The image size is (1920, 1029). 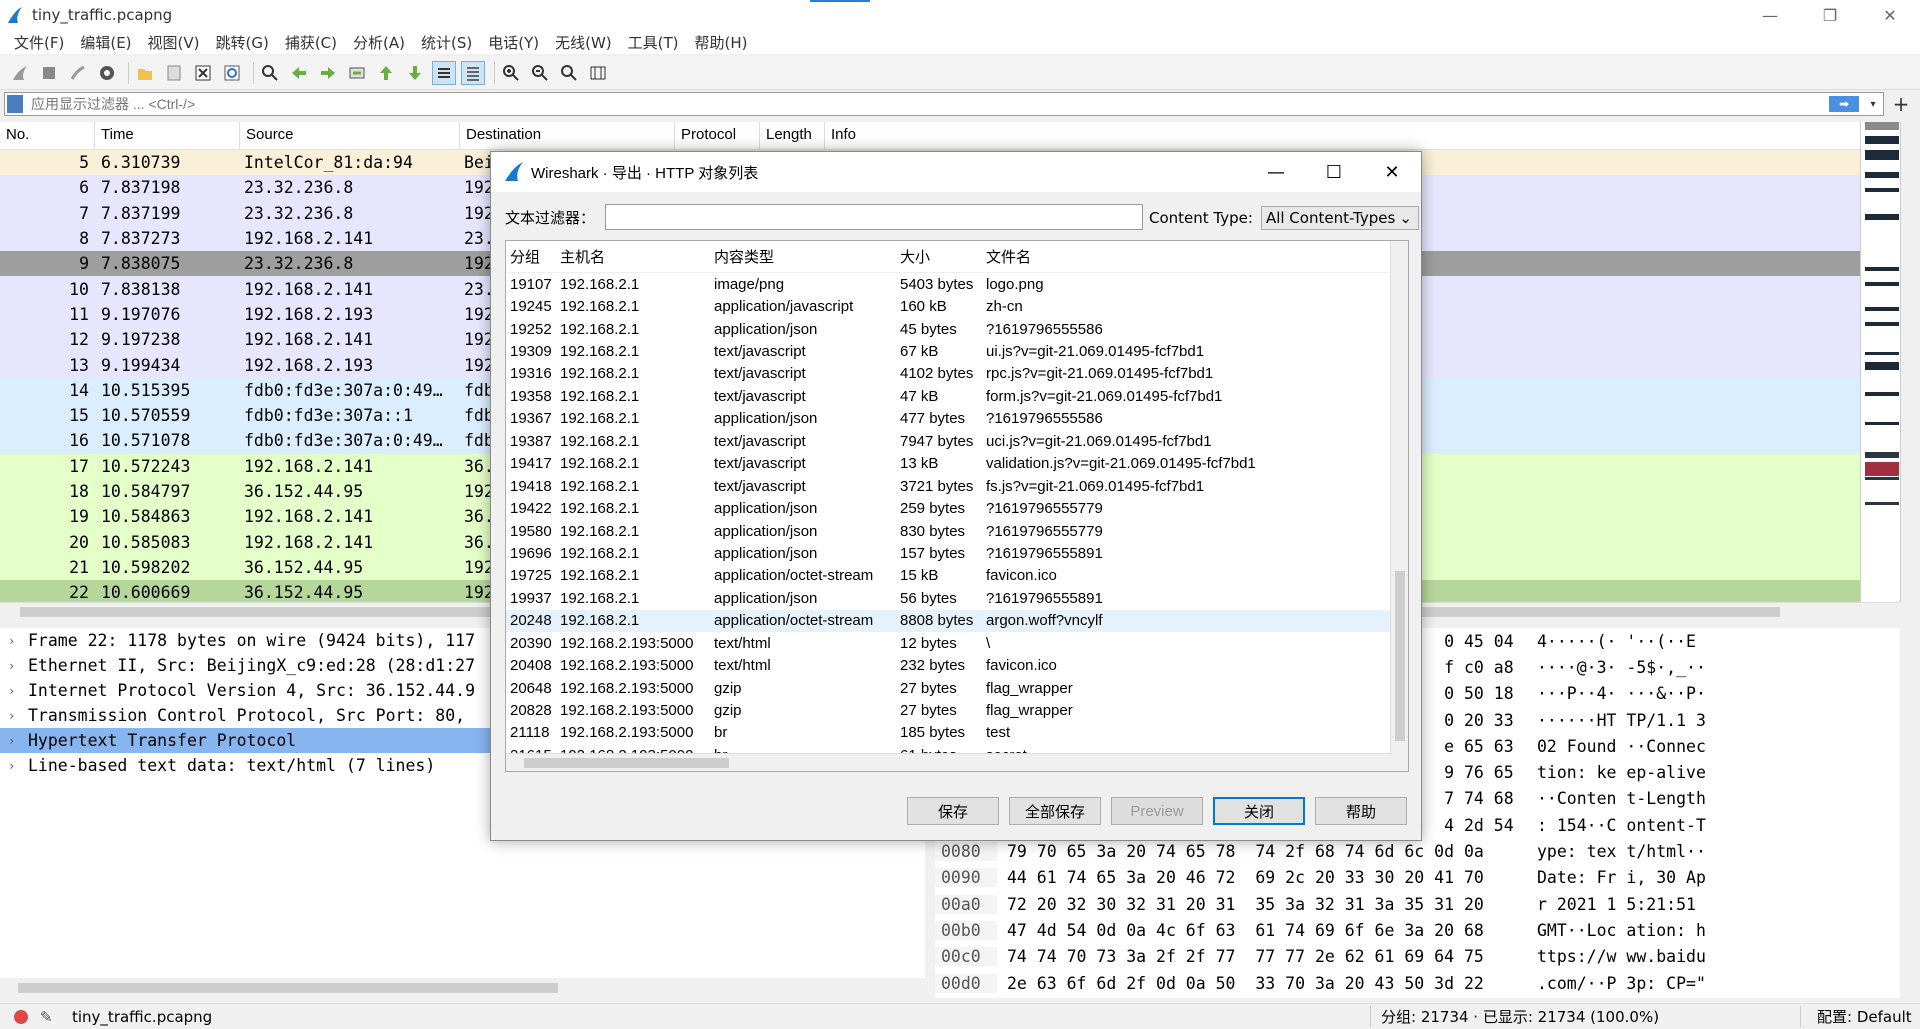 What do you see at coordinates (569, 73) in the screenshot?
I see `zoom-normal-icon` at bounding box center [569, 73].